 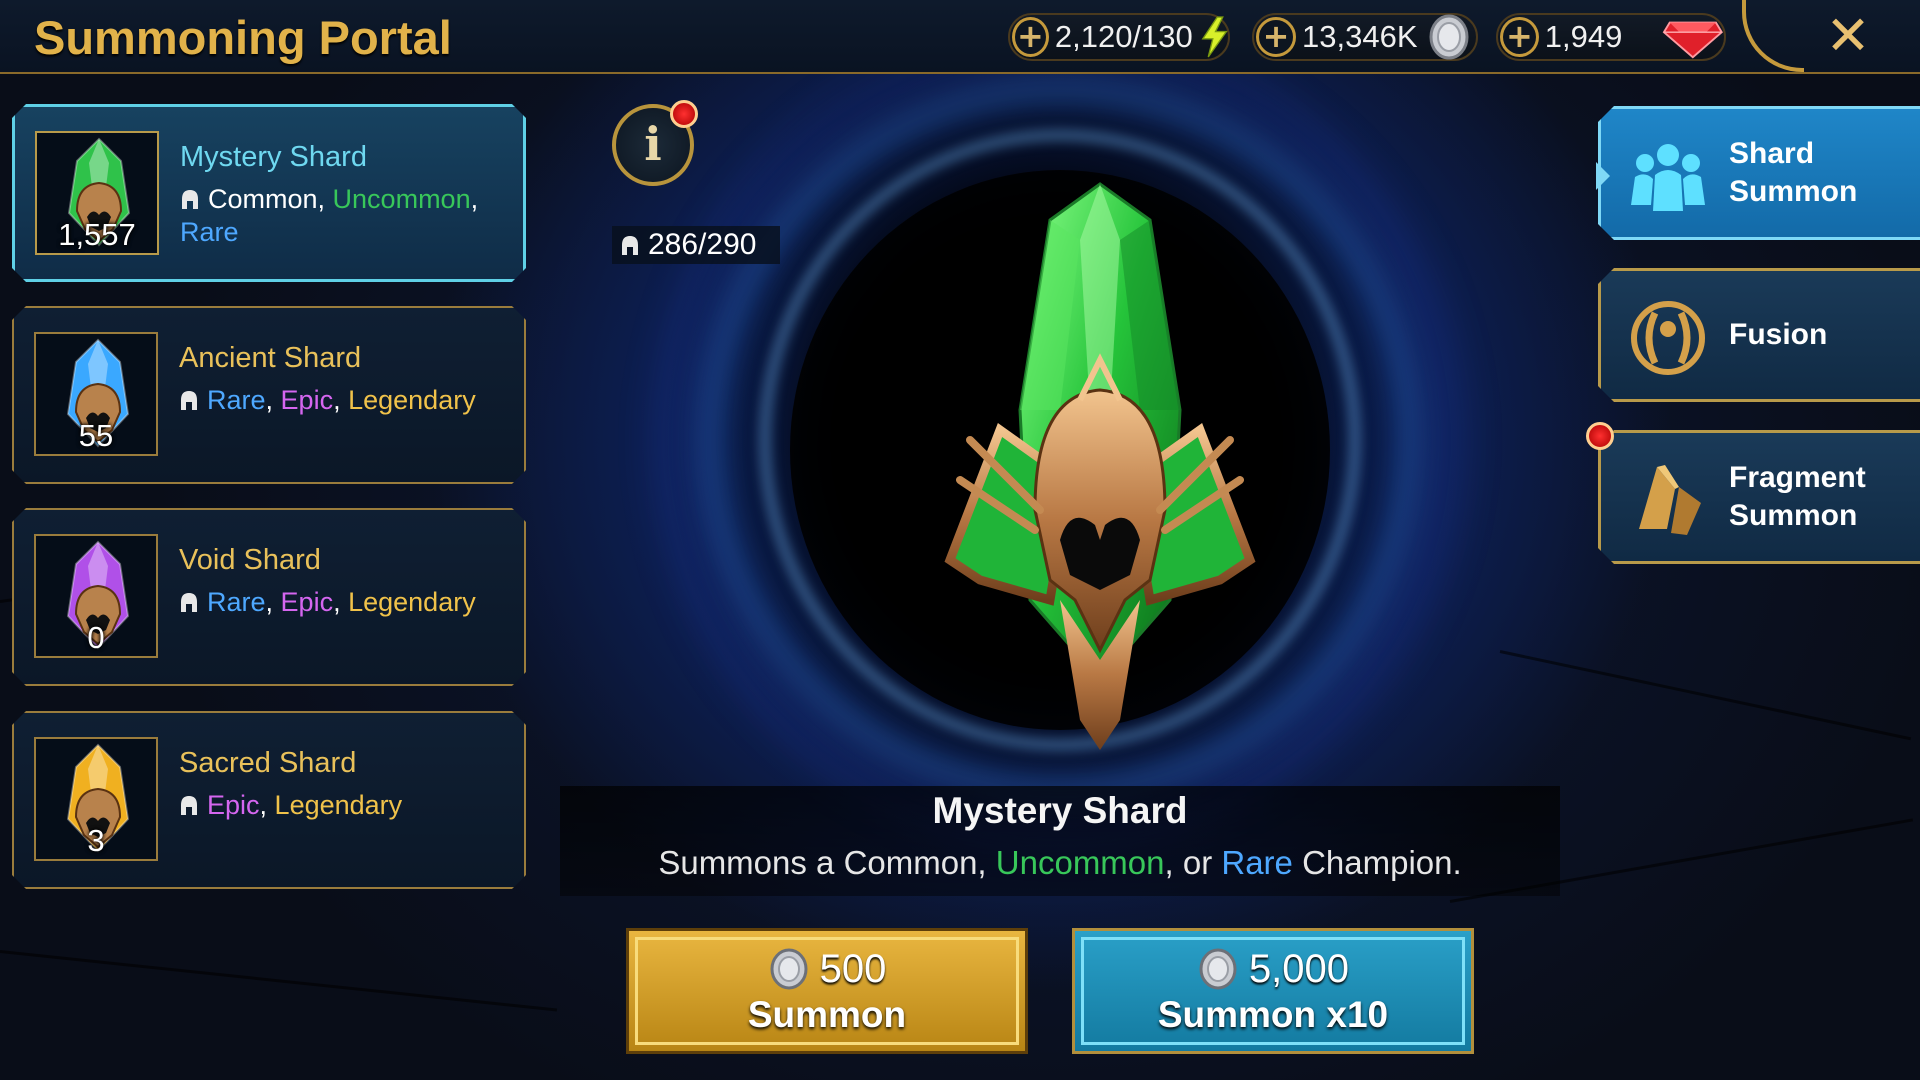 What do you see at coordinates (1668, 176) in the screenshot?
I see `shard-summon-icon` at bounding box center [1668, 176].